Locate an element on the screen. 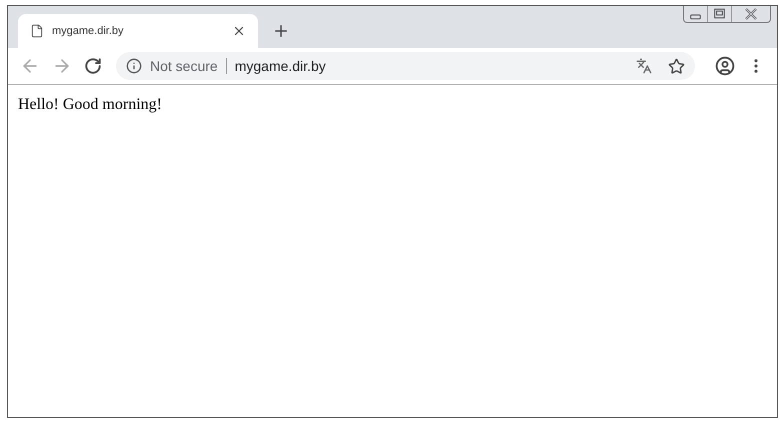 This screenshot has width=784, height=422. security-label: Not secure is located at coordinates (184, 66).